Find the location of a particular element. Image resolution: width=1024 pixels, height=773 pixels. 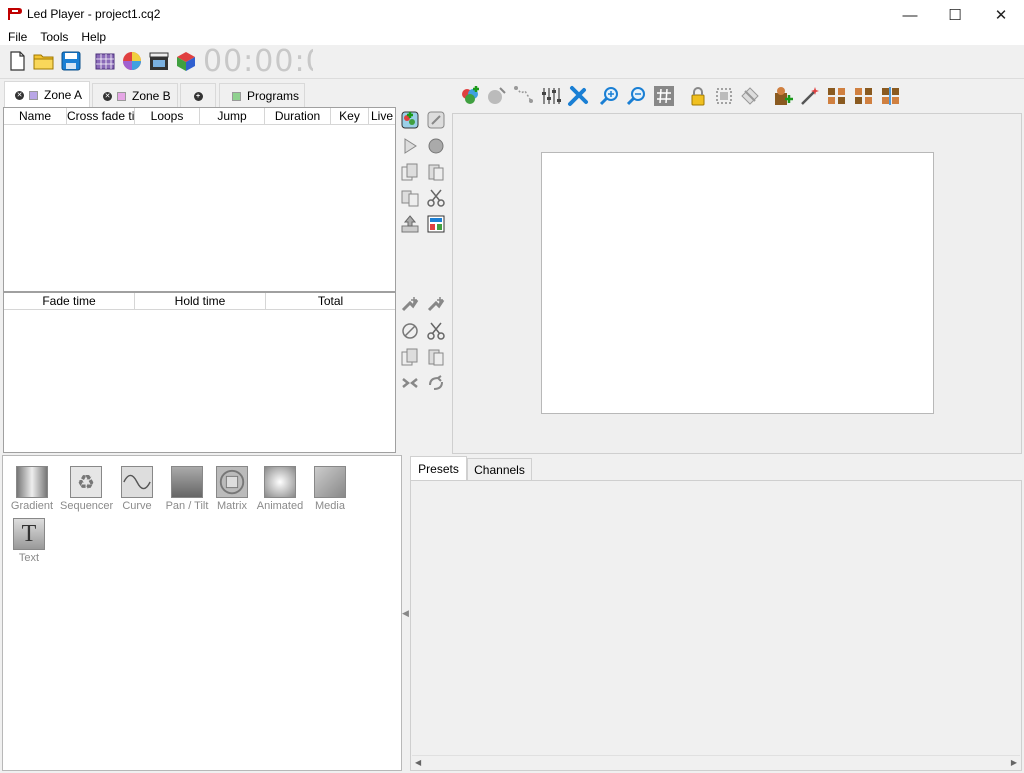

scroll-left-icon: ◀ is located at coordinates (418, 762).